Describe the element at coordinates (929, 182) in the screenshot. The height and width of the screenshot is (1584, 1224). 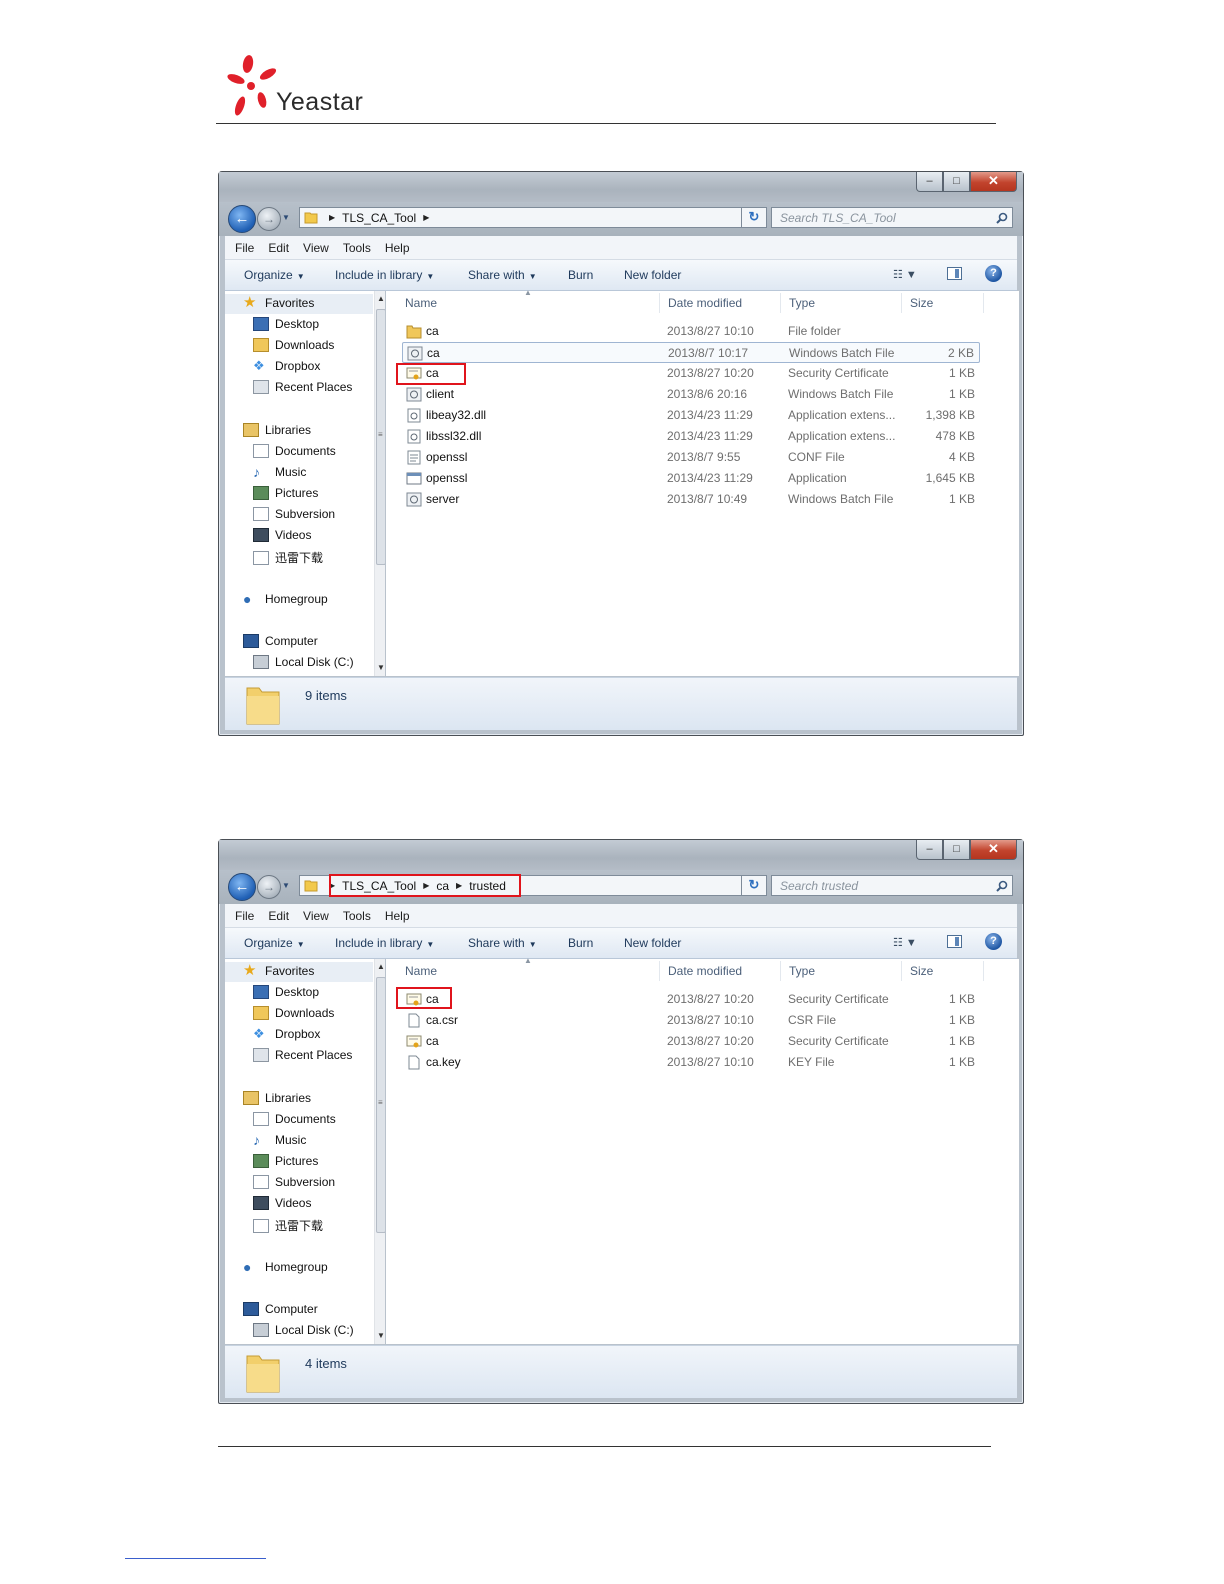
I see `minimize-button: –` at that location.